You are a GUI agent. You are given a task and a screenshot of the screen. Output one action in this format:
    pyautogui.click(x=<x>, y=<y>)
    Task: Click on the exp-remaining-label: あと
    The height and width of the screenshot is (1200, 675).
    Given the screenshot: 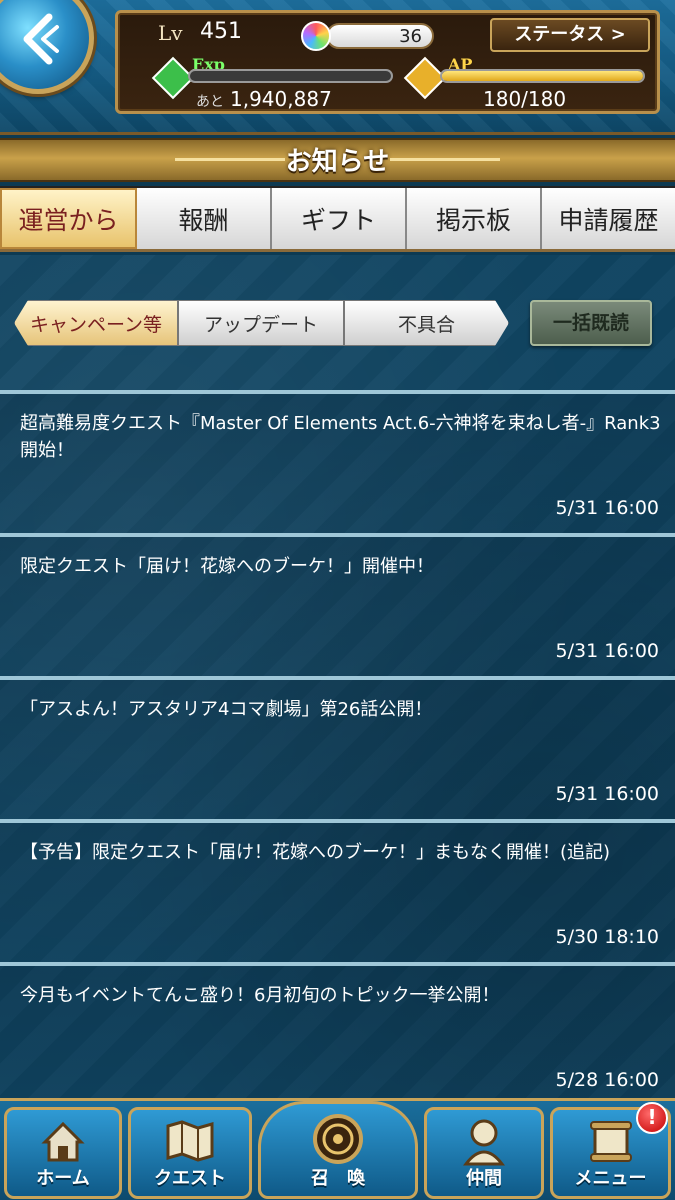 What is the action you would take?
    pyautogui.click(x=210, y=102)
    